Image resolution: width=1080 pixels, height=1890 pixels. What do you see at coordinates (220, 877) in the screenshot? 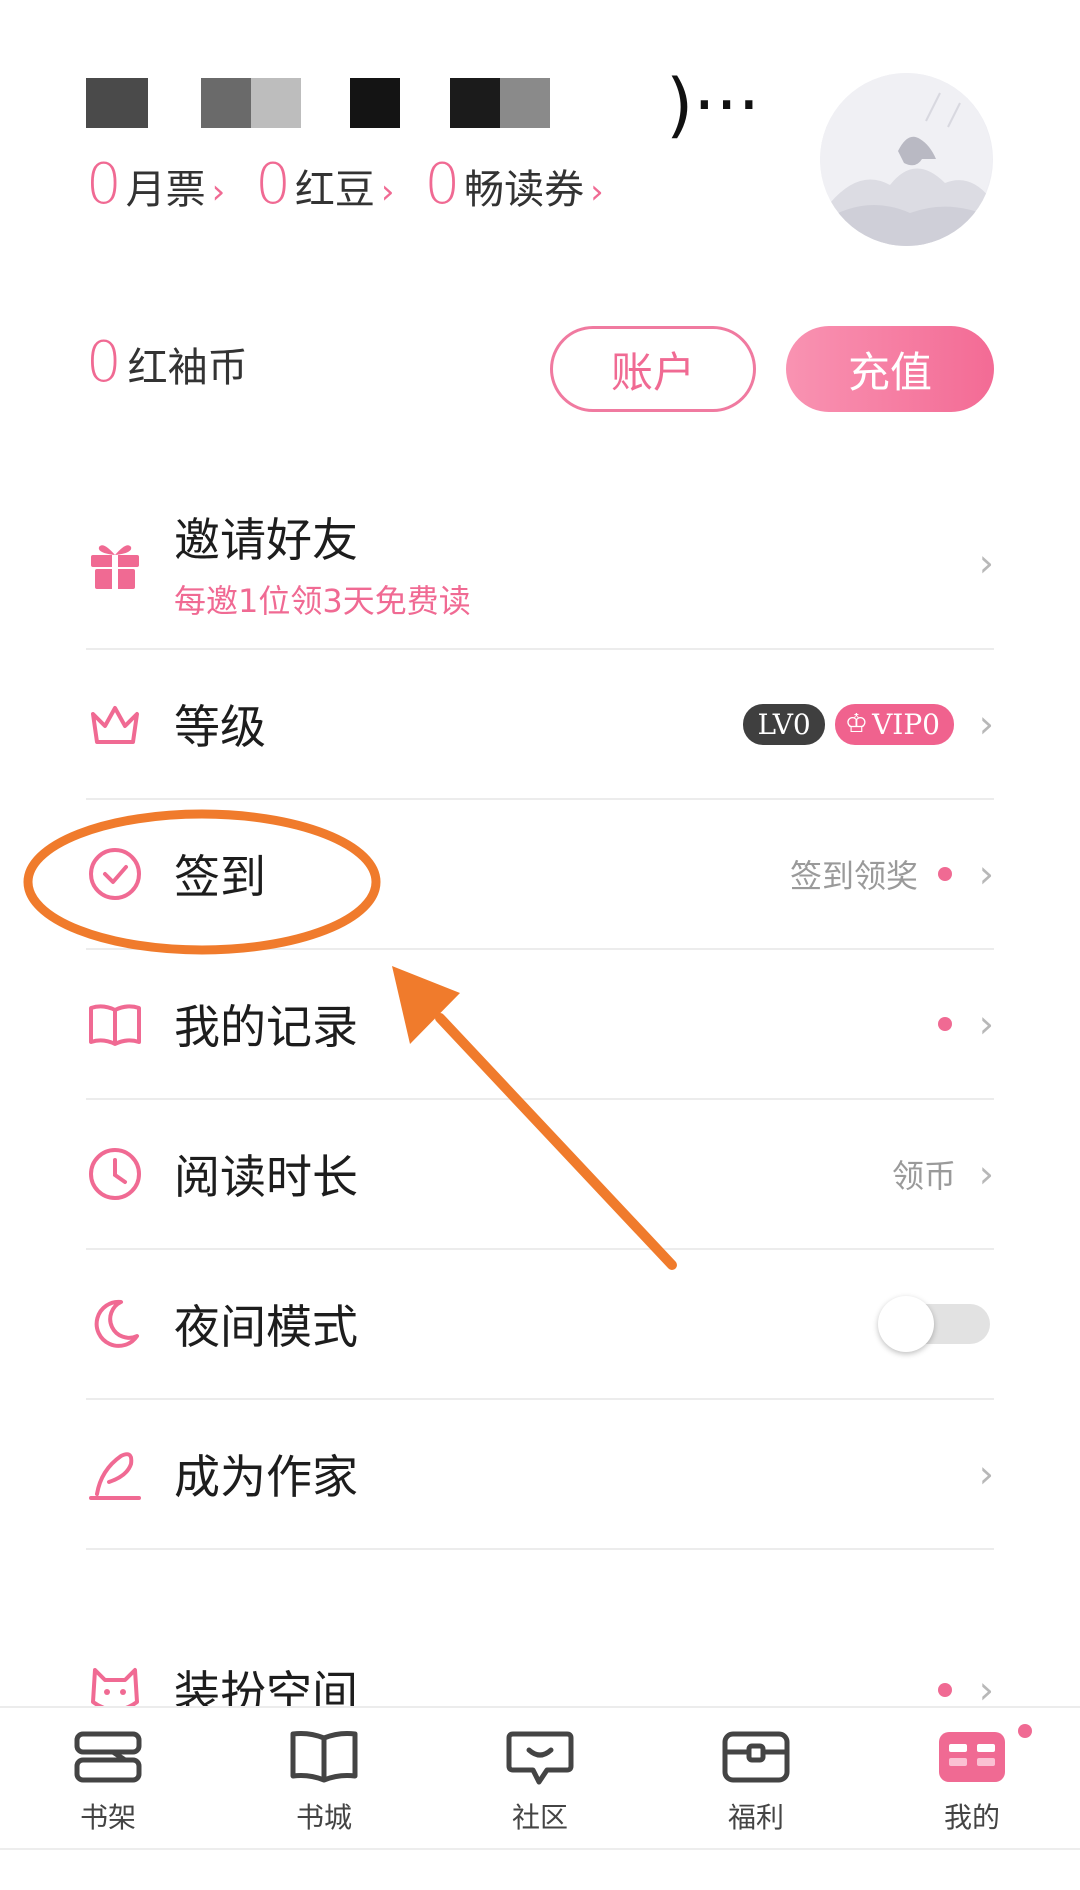
I see `menu-item-title: 签到` at bounding box center [220, 877].